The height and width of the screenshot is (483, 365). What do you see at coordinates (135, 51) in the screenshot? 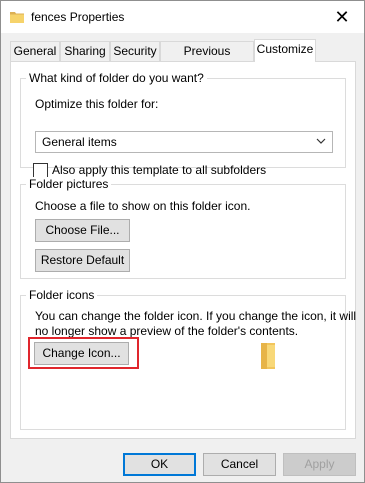
I see `tab-security: Security` at bounding box center [135, 51].